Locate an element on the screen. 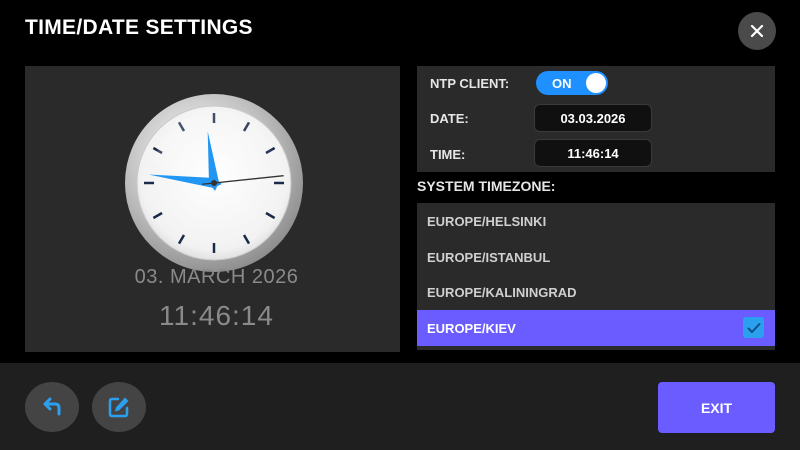 This screenshot has width=800, height=450. timezone-item-label: EUROPE/KIEV is located at coordinates (471, 328).